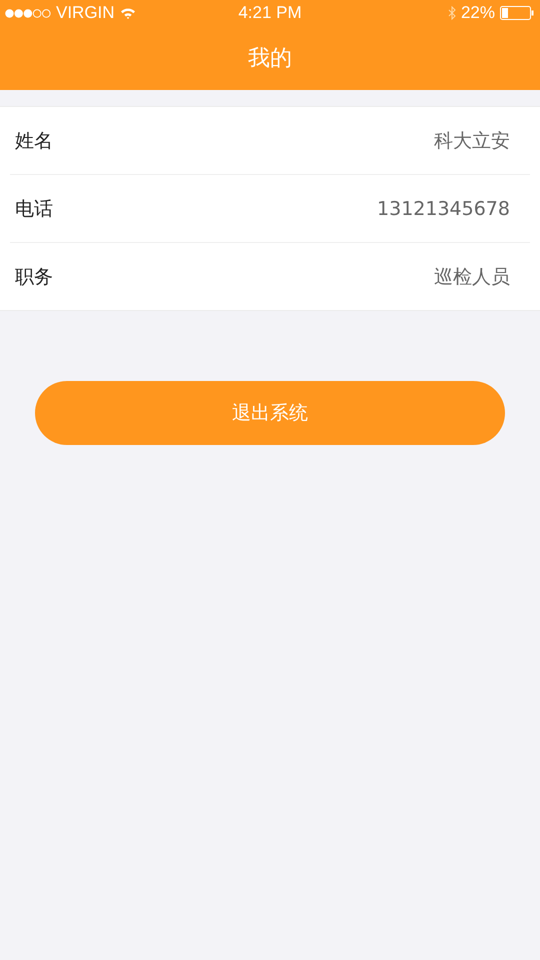  What do you see at coordinates (270, 13) in the screenshot?
I see `clock-time: 4:21 PM` at bounding box center [270, 13].